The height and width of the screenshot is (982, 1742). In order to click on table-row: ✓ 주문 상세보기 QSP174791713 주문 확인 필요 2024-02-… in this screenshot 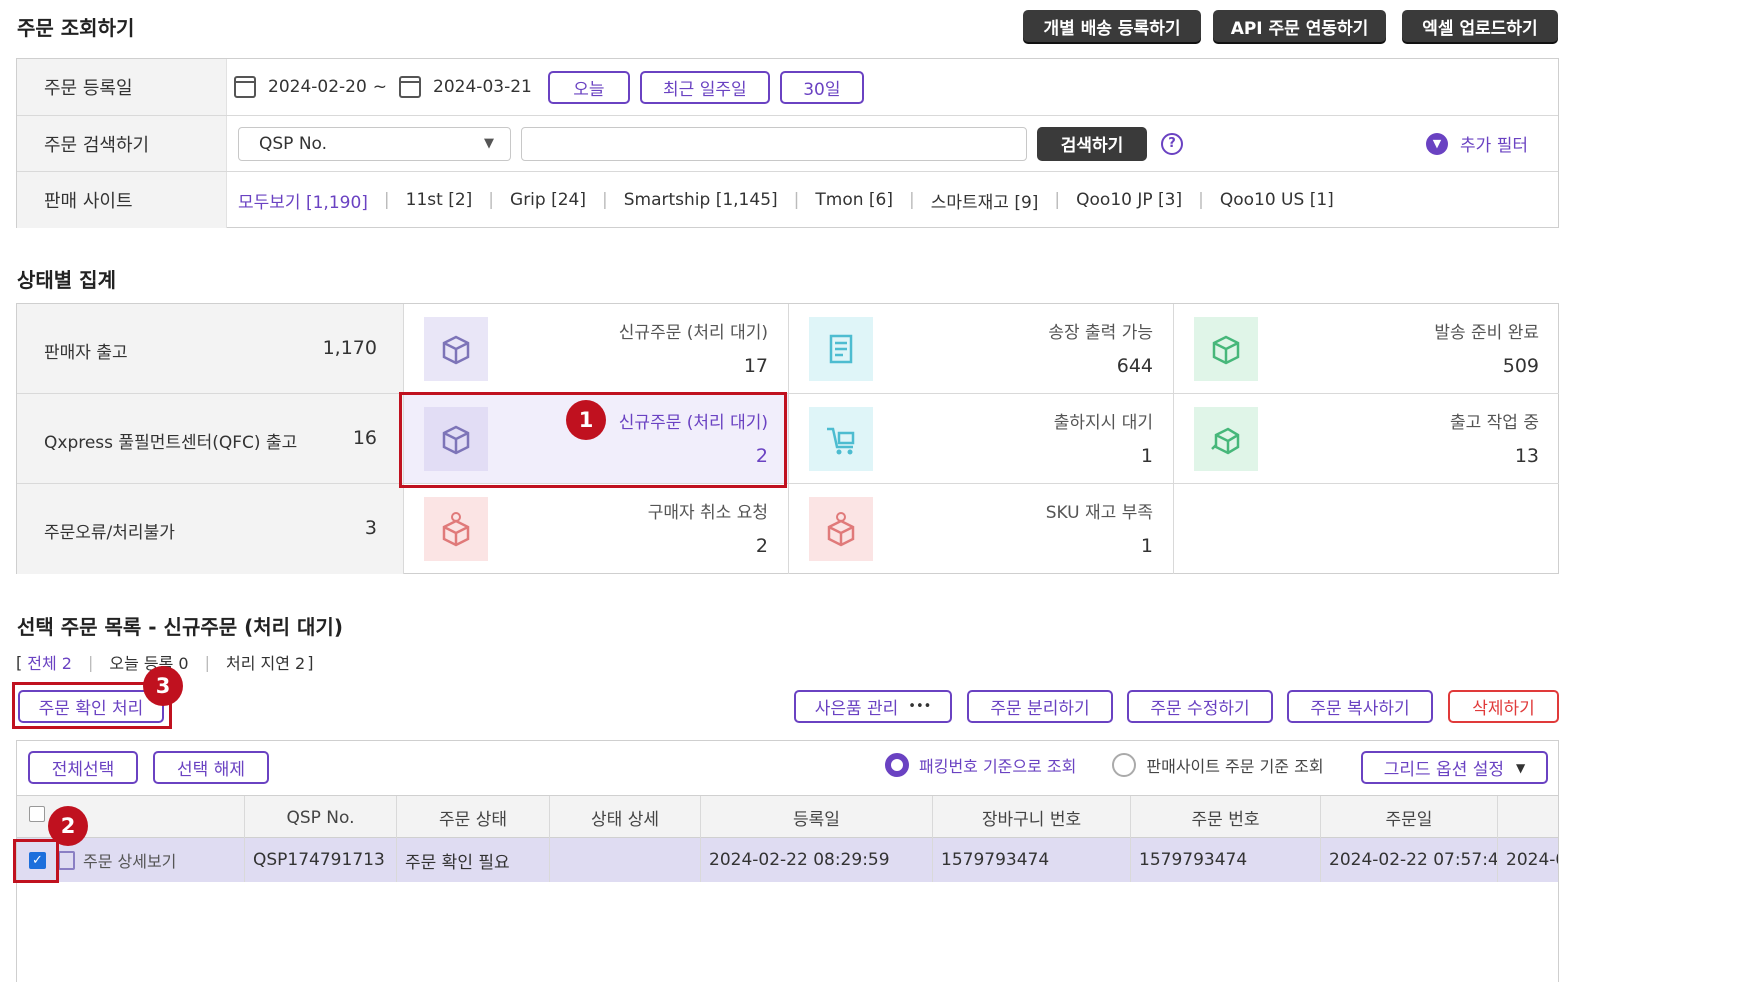, I will do `click(787, 860)`.